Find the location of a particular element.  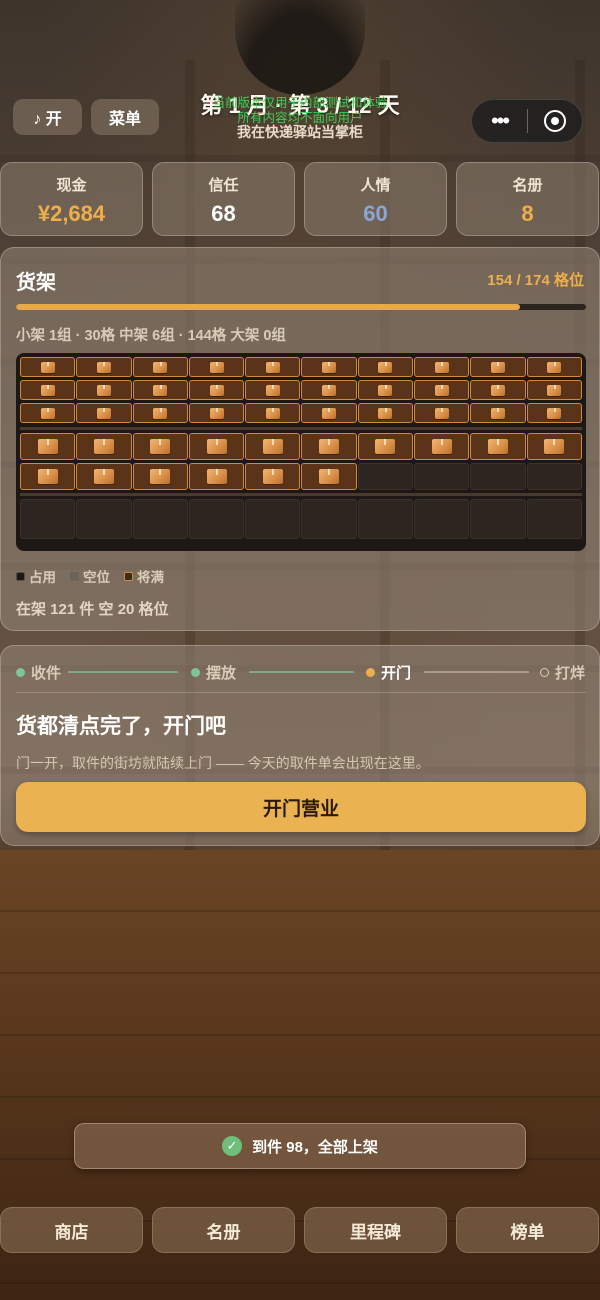

menu-button: 菜单 is located at coordinates (125, 117).